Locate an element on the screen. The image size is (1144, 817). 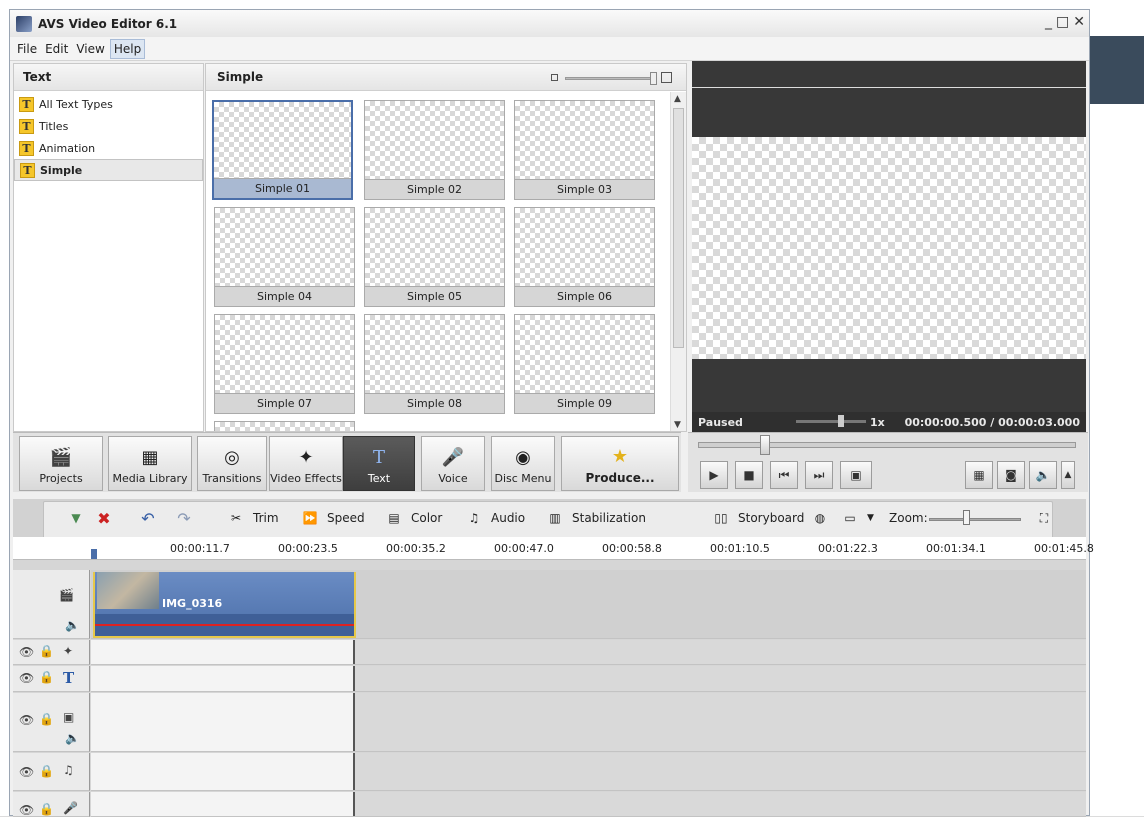
scroll-down-icon: ▼ is located at coordinates (677, 425).